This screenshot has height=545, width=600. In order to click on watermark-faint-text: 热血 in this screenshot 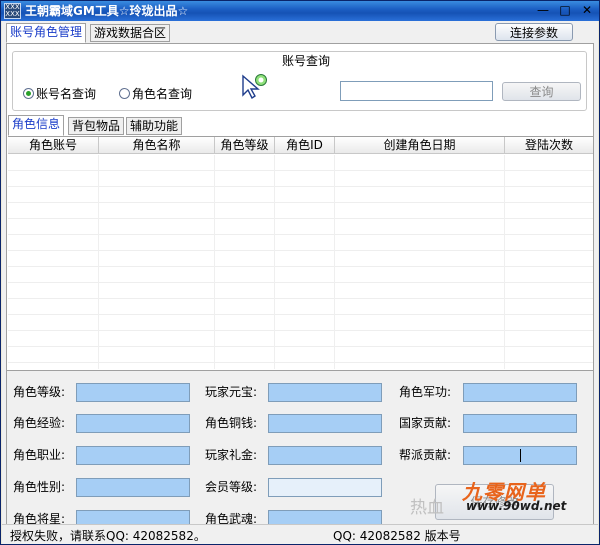, I will do `click(427, 508)`.